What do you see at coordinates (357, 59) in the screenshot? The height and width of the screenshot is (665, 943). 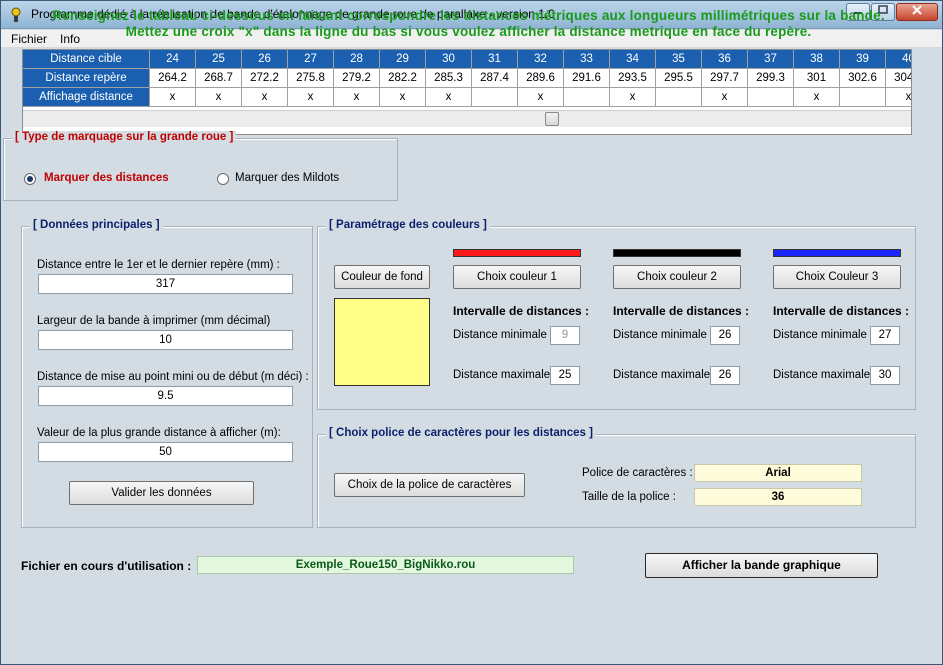 I see `grid-column-header: 28` at bounding box center [357, 59].